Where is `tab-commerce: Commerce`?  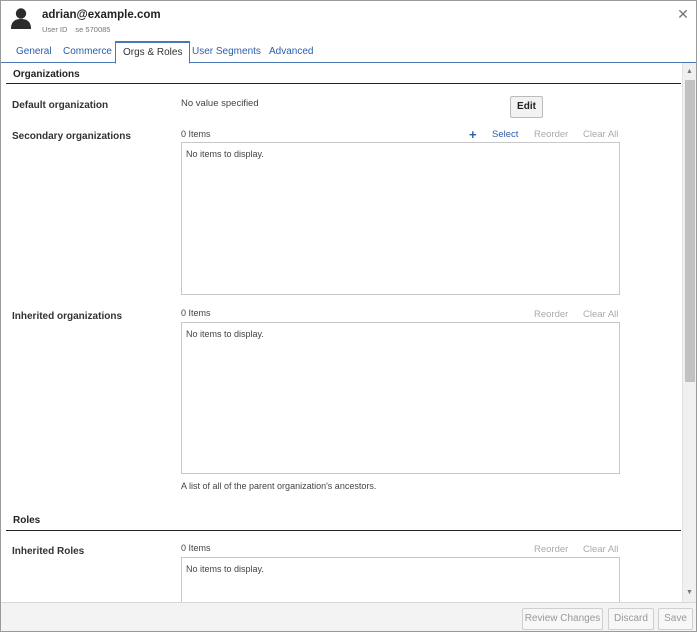 tab-commerce: Commerce is located at coordinates (87, 52).